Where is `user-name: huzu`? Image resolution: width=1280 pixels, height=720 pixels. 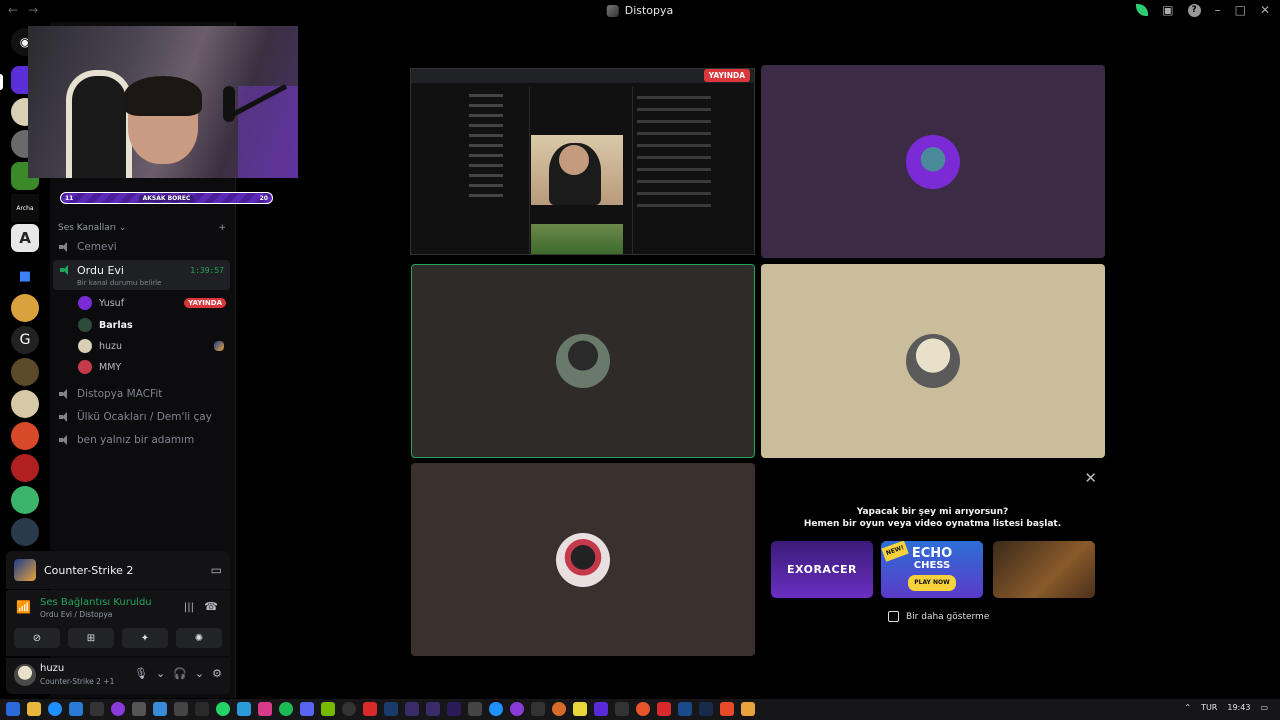
user-name: huzu is located at coordinates (52, 668).